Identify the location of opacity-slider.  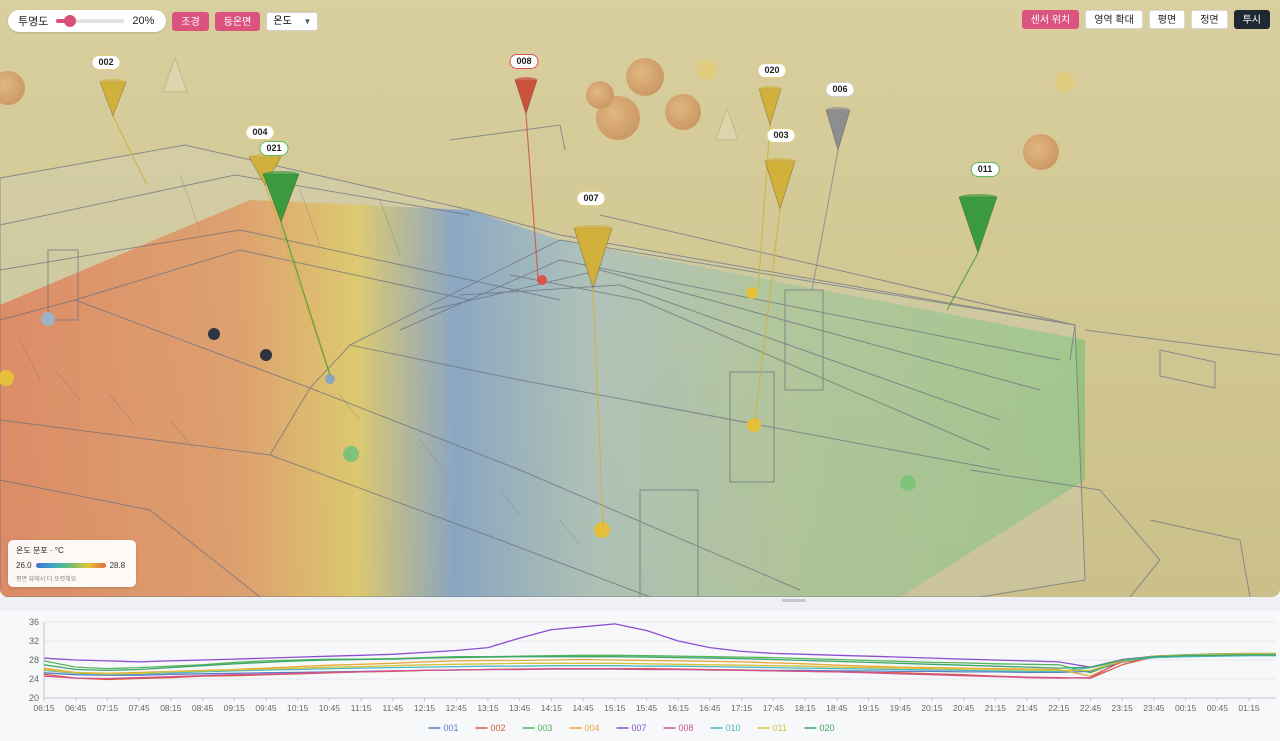
(90, 21).